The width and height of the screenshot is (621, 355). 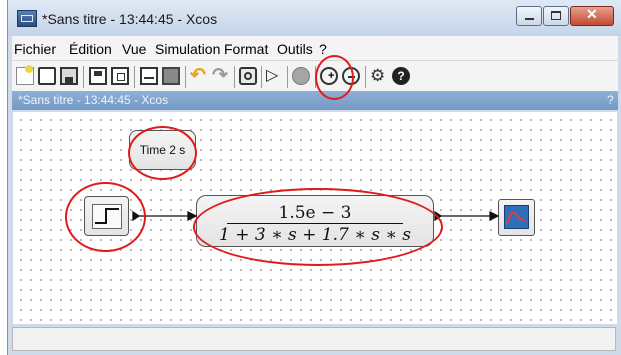 What do you see at coordinates (334, 77) in the screenshot?
I see `highlight-start-button` at bounding box center [334, 77].